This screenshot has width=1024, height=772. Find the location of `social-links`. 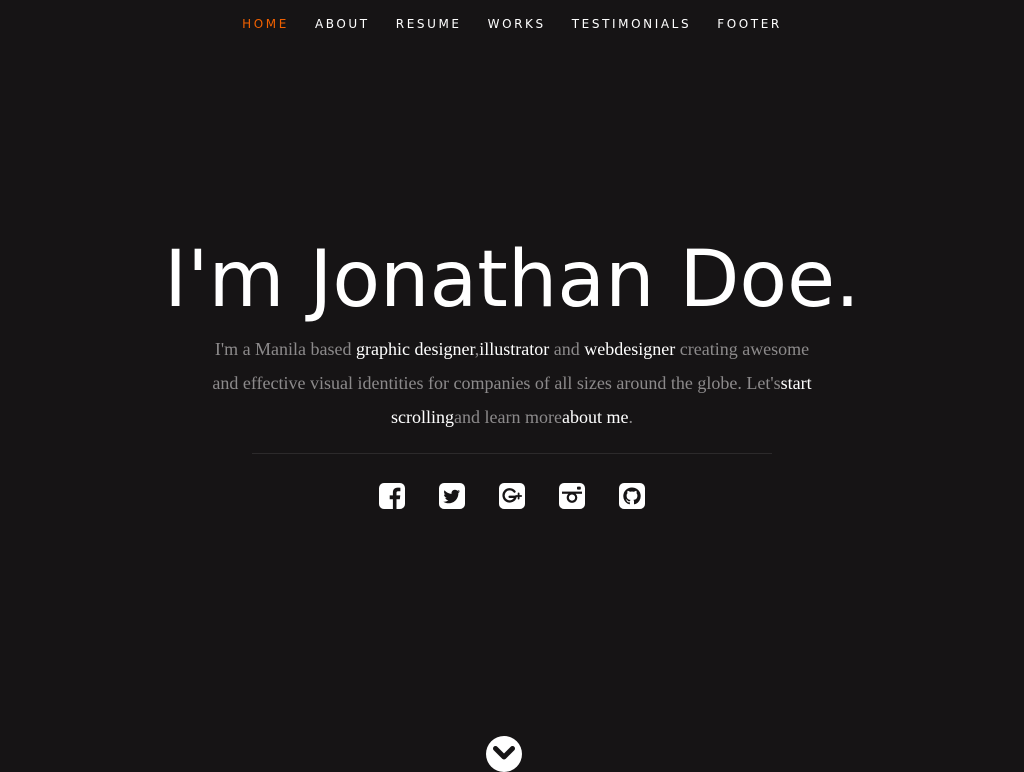

social-links is located at coordinates (512, 496).